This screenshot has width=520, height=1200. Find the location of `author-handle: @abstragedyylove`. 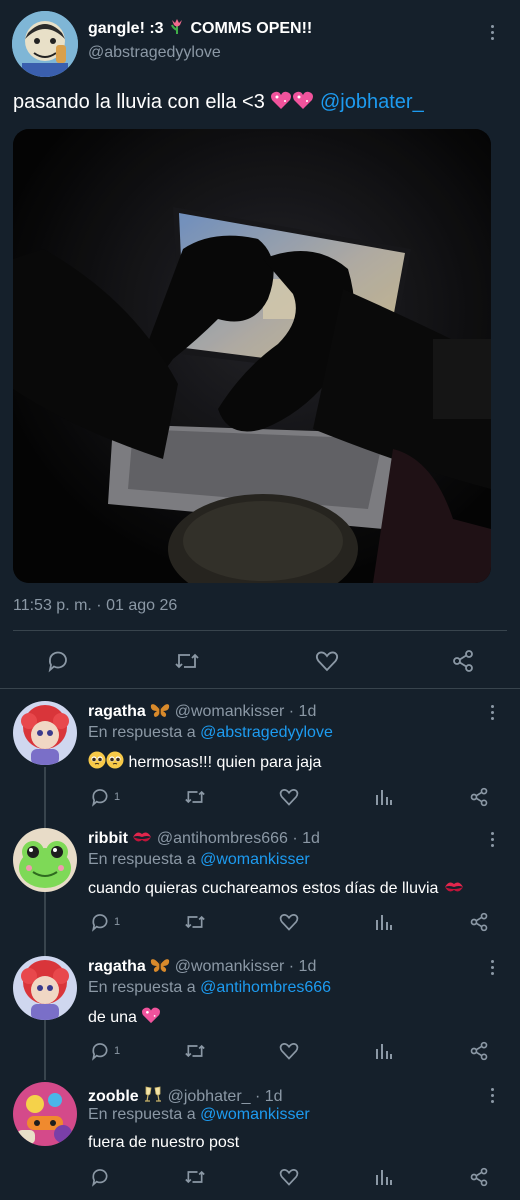

author-handle: @abstragedyylove is located at coordinates (154, 53).